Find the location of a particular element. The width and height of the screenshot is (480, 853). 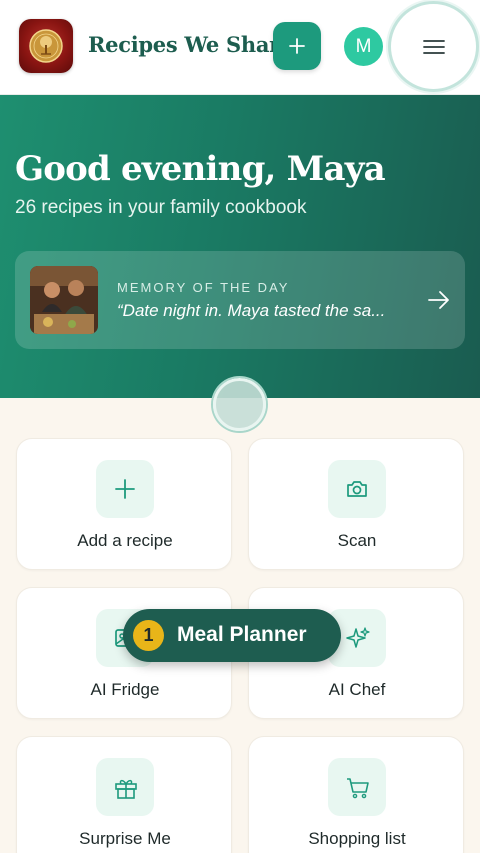

gift-icon is located at coordinates (126, 789).